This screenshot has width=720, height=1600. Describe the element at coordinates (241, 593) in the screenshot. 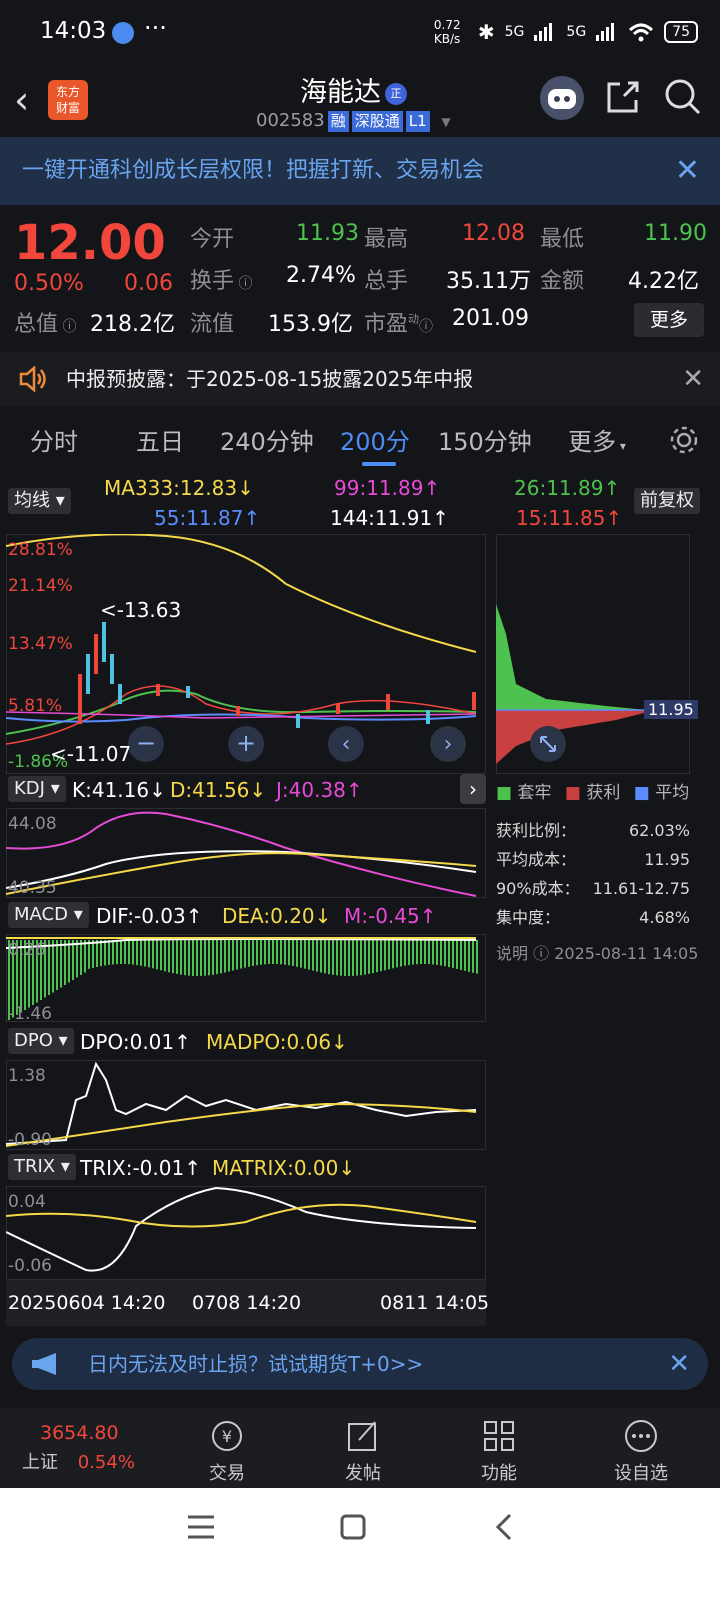

I see `ma333-line` at that location.